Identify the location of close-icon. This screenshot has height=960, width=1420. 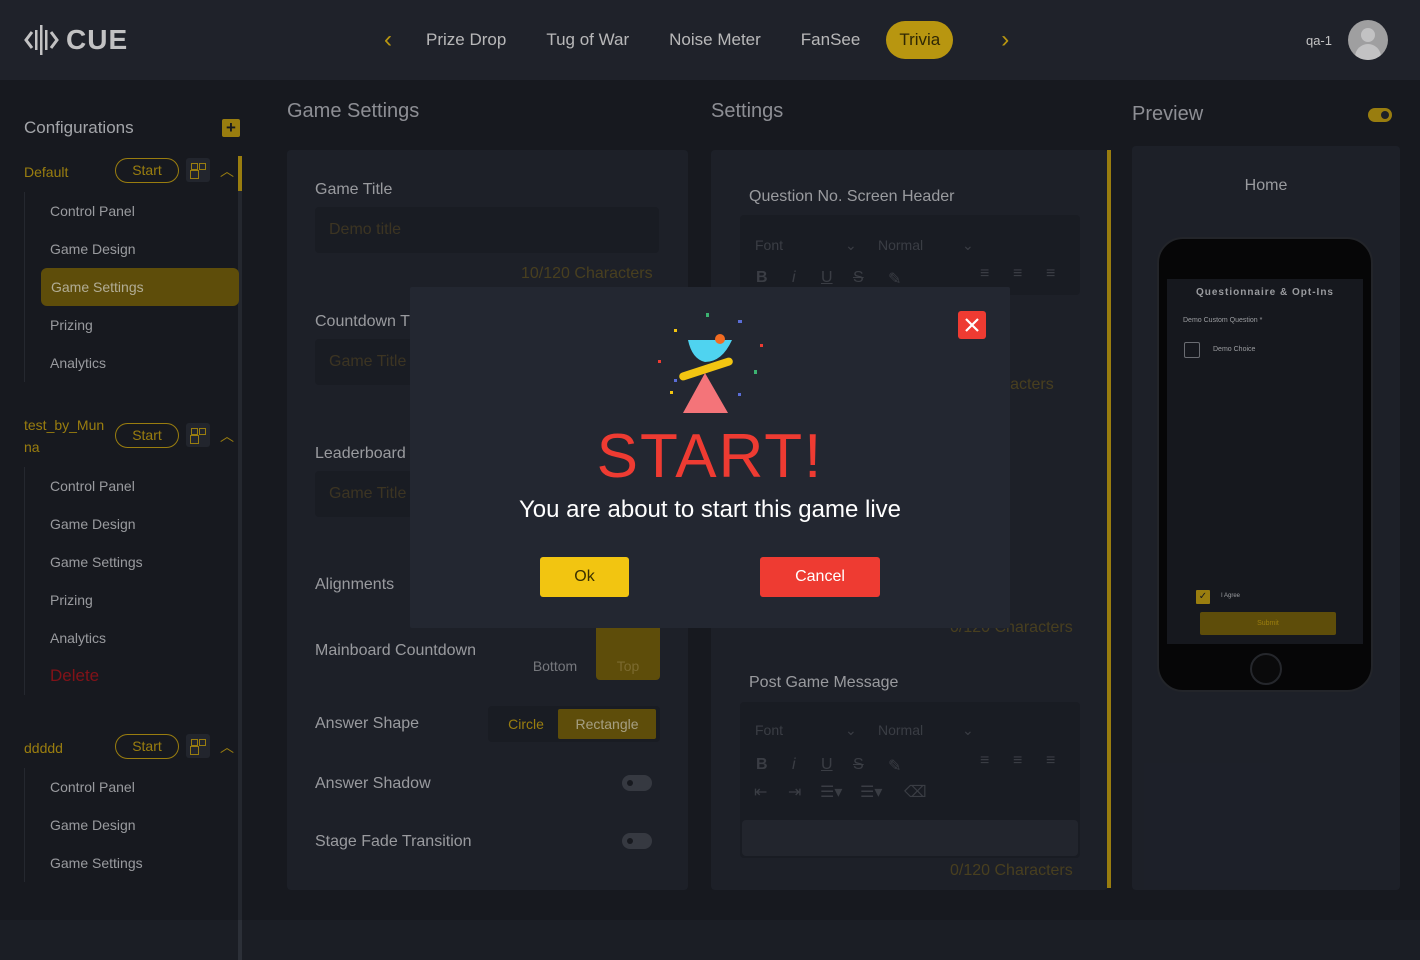
(972, 325).